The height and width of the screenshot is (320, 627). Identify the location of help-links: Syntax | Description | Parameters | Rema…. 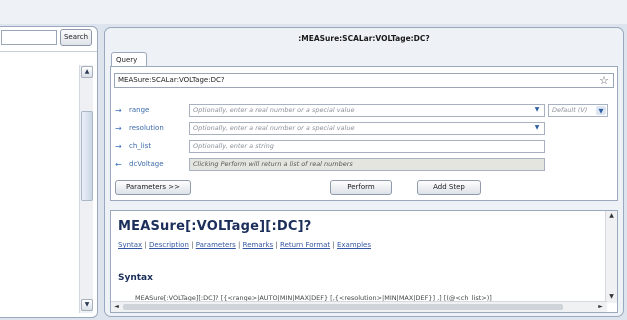
(244, 245).